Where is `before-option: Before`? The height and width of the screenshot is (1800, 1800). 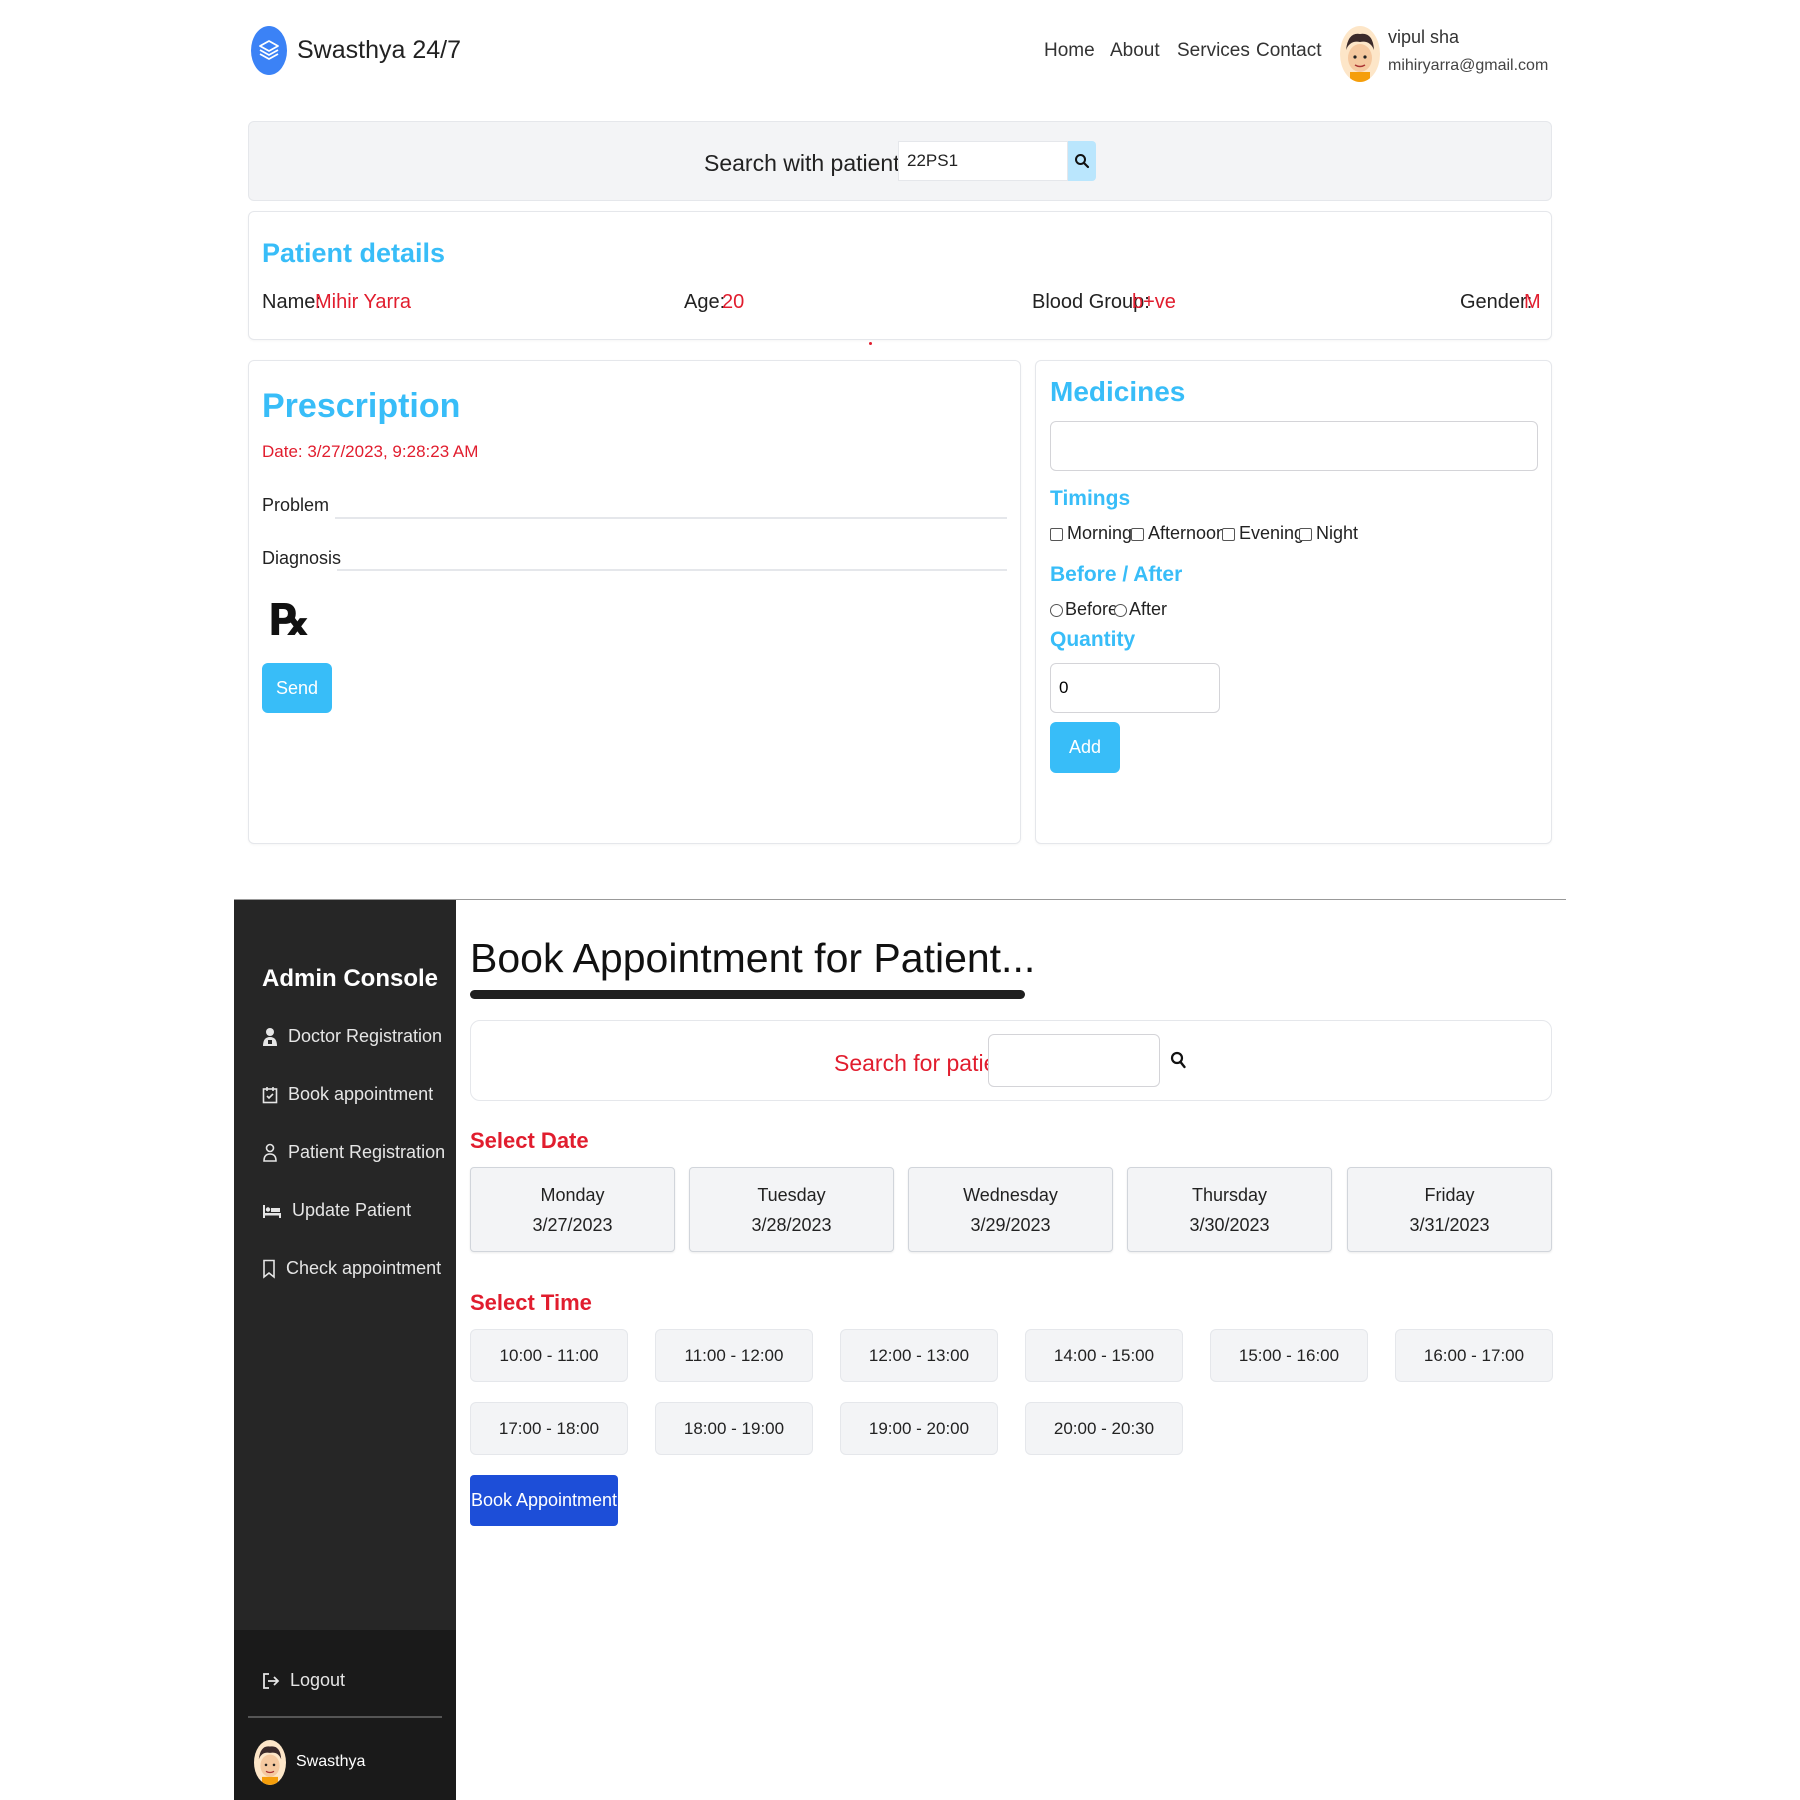
before-option: Before is located at coordinates (1084, 609).